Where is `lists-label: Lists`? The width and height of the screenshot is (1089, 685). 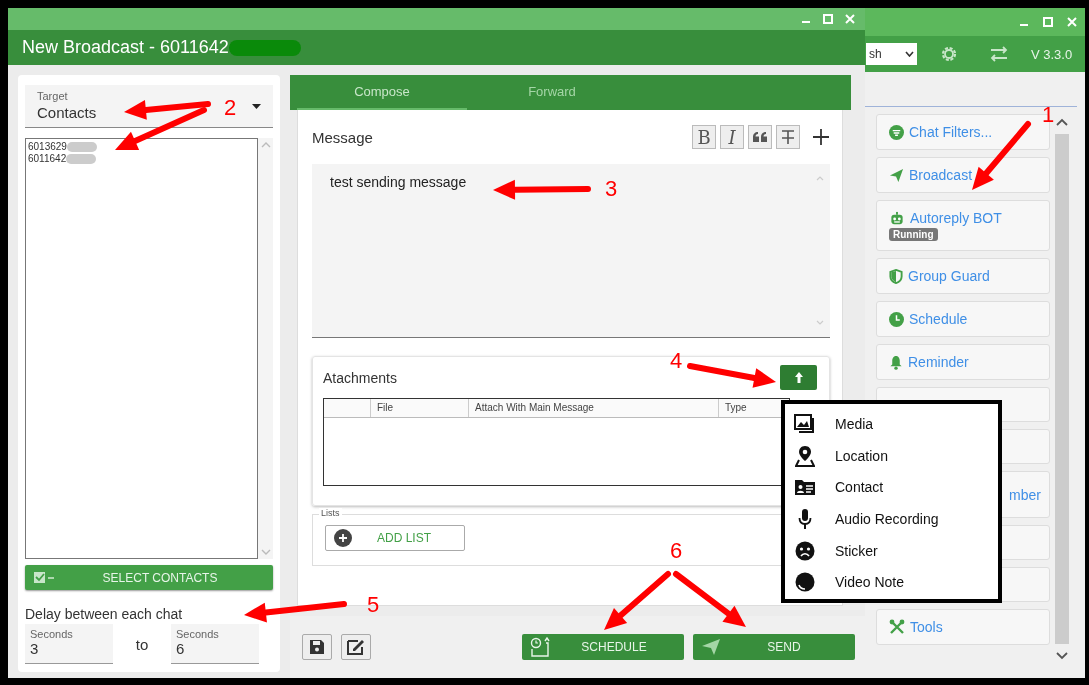 lists-label: Lists is located at coordinates (330, 513).